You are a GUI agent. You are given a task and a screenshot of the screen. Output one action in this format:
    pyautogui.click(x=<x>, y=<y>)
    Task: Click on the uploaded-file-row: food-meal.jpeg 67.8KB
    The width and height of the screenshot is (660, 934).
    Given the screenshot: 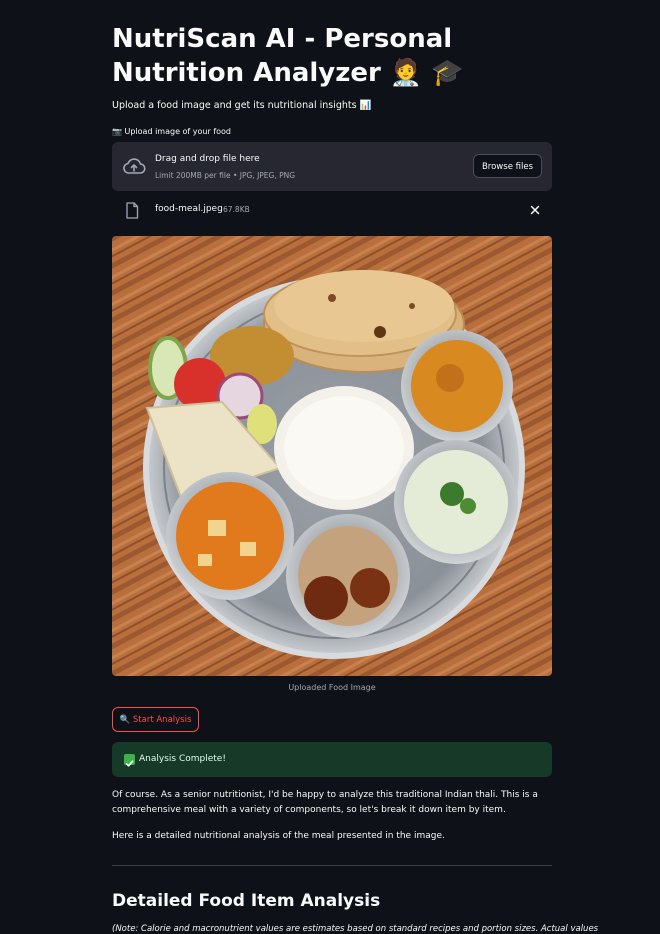 What is the action you would take?
    pyautogui.click(x=332, y=211)
    